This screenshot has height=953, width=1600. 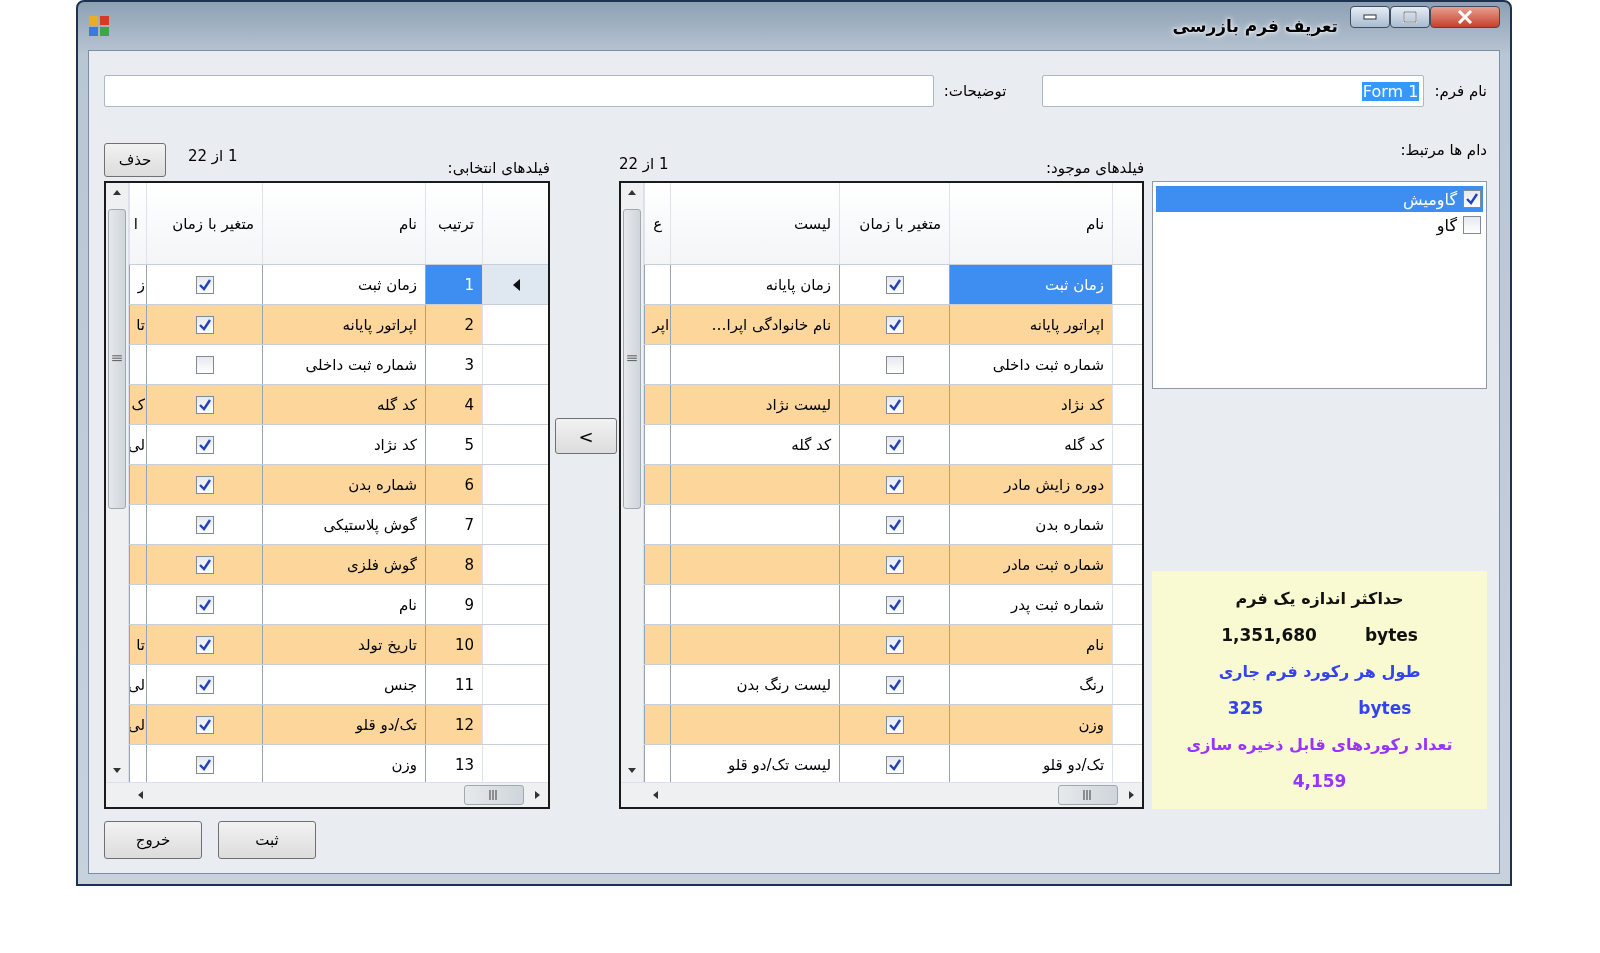 I want to click on table-row: شماره بدن, so click(x=893, y=525).